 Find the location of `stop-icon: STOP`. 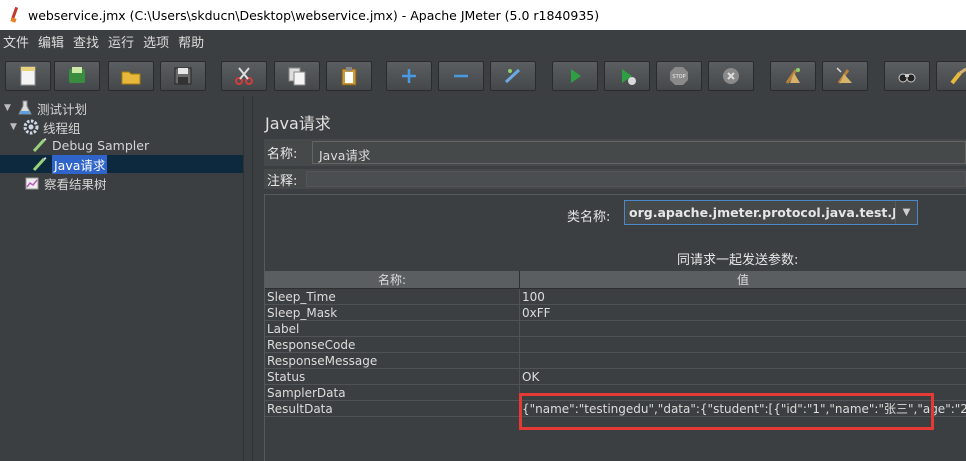

stop-icon: STOP is located at coordinates (679, 76).